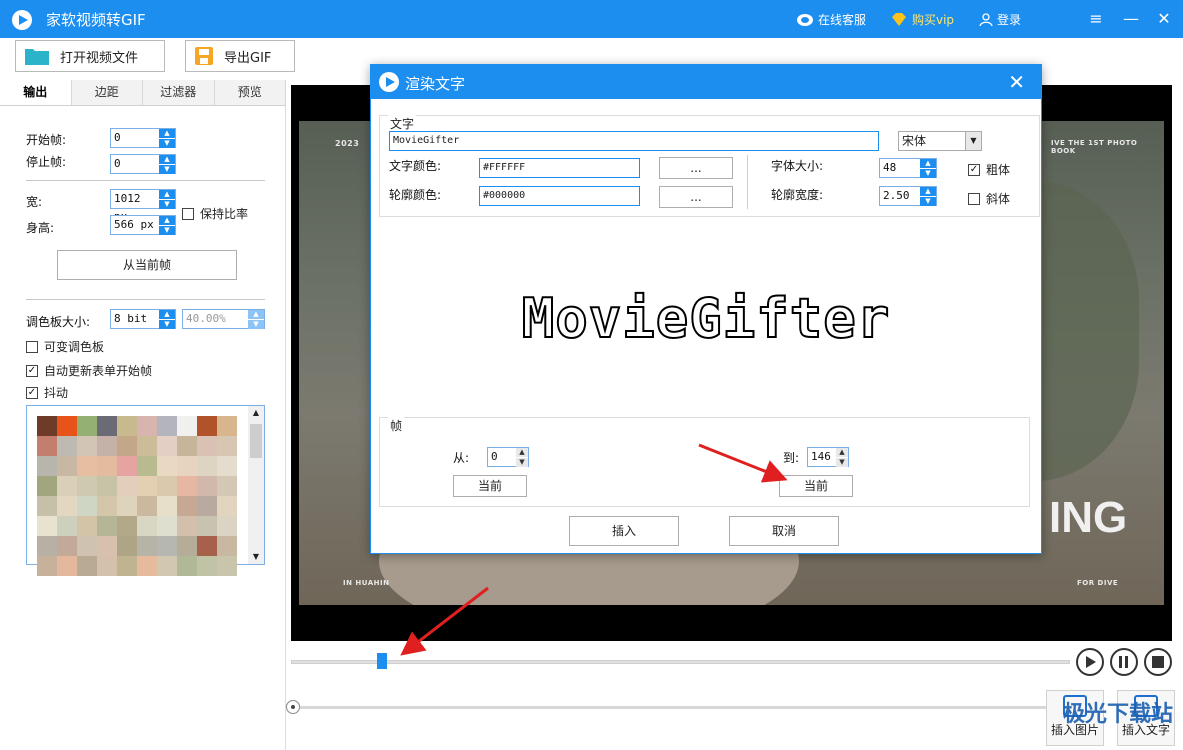 This screenshot has height=750, width=1183. Describe the element at coordinates (680, 662) in the screenshot. I see `frame-seek-bar` at that location.